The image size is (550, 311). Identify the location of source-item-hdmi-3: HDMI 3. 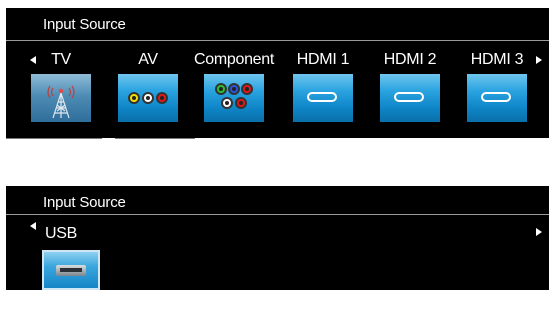
(497, 86).